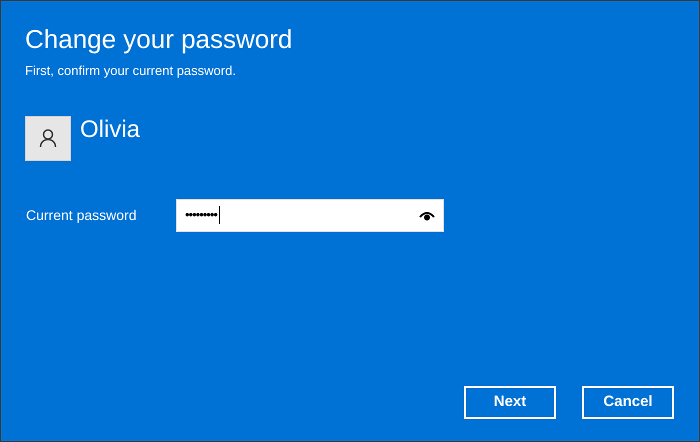 This screenshot has width=700, height=442. I want to click on password-field: •••••••••, so click(310, 215).